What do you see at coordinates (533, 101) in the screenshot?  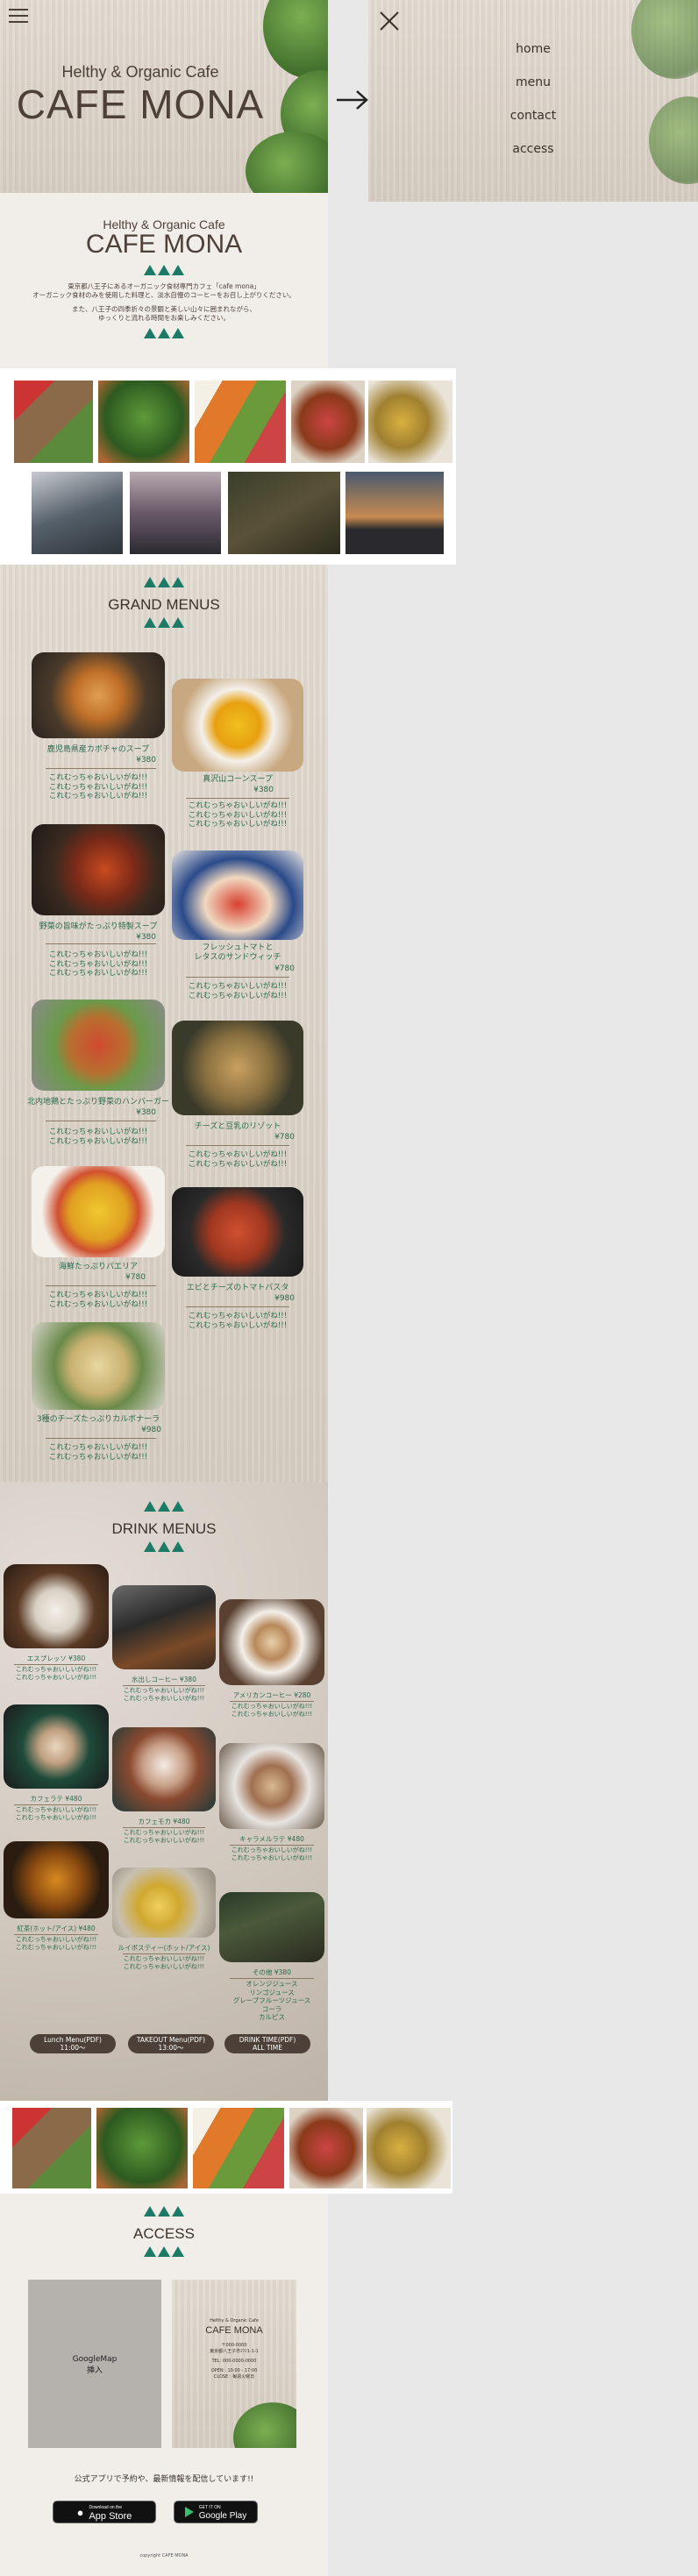 I see `nav-drawer: home menu contact access` at bounding box center [533, 101].